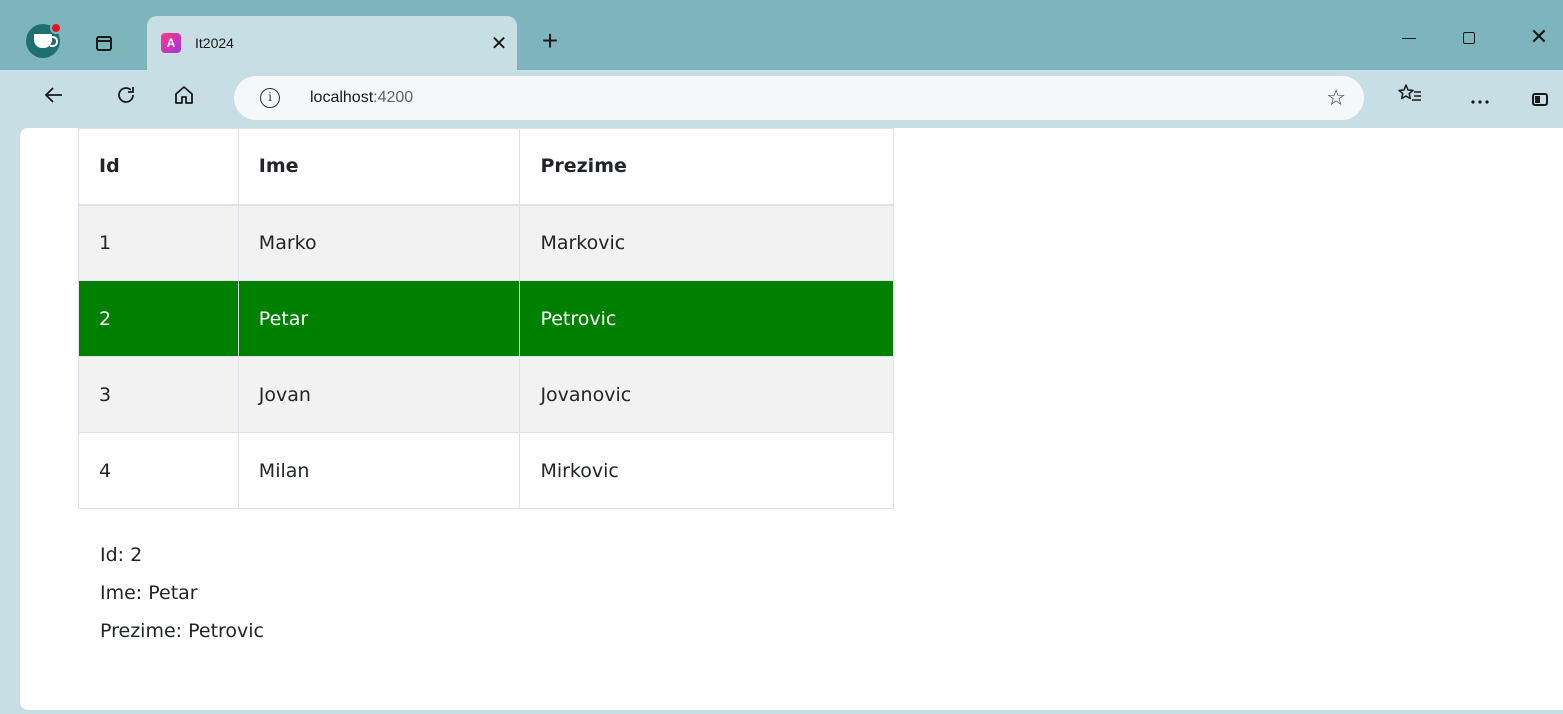  I want to click on home-button, so click(184, 99).